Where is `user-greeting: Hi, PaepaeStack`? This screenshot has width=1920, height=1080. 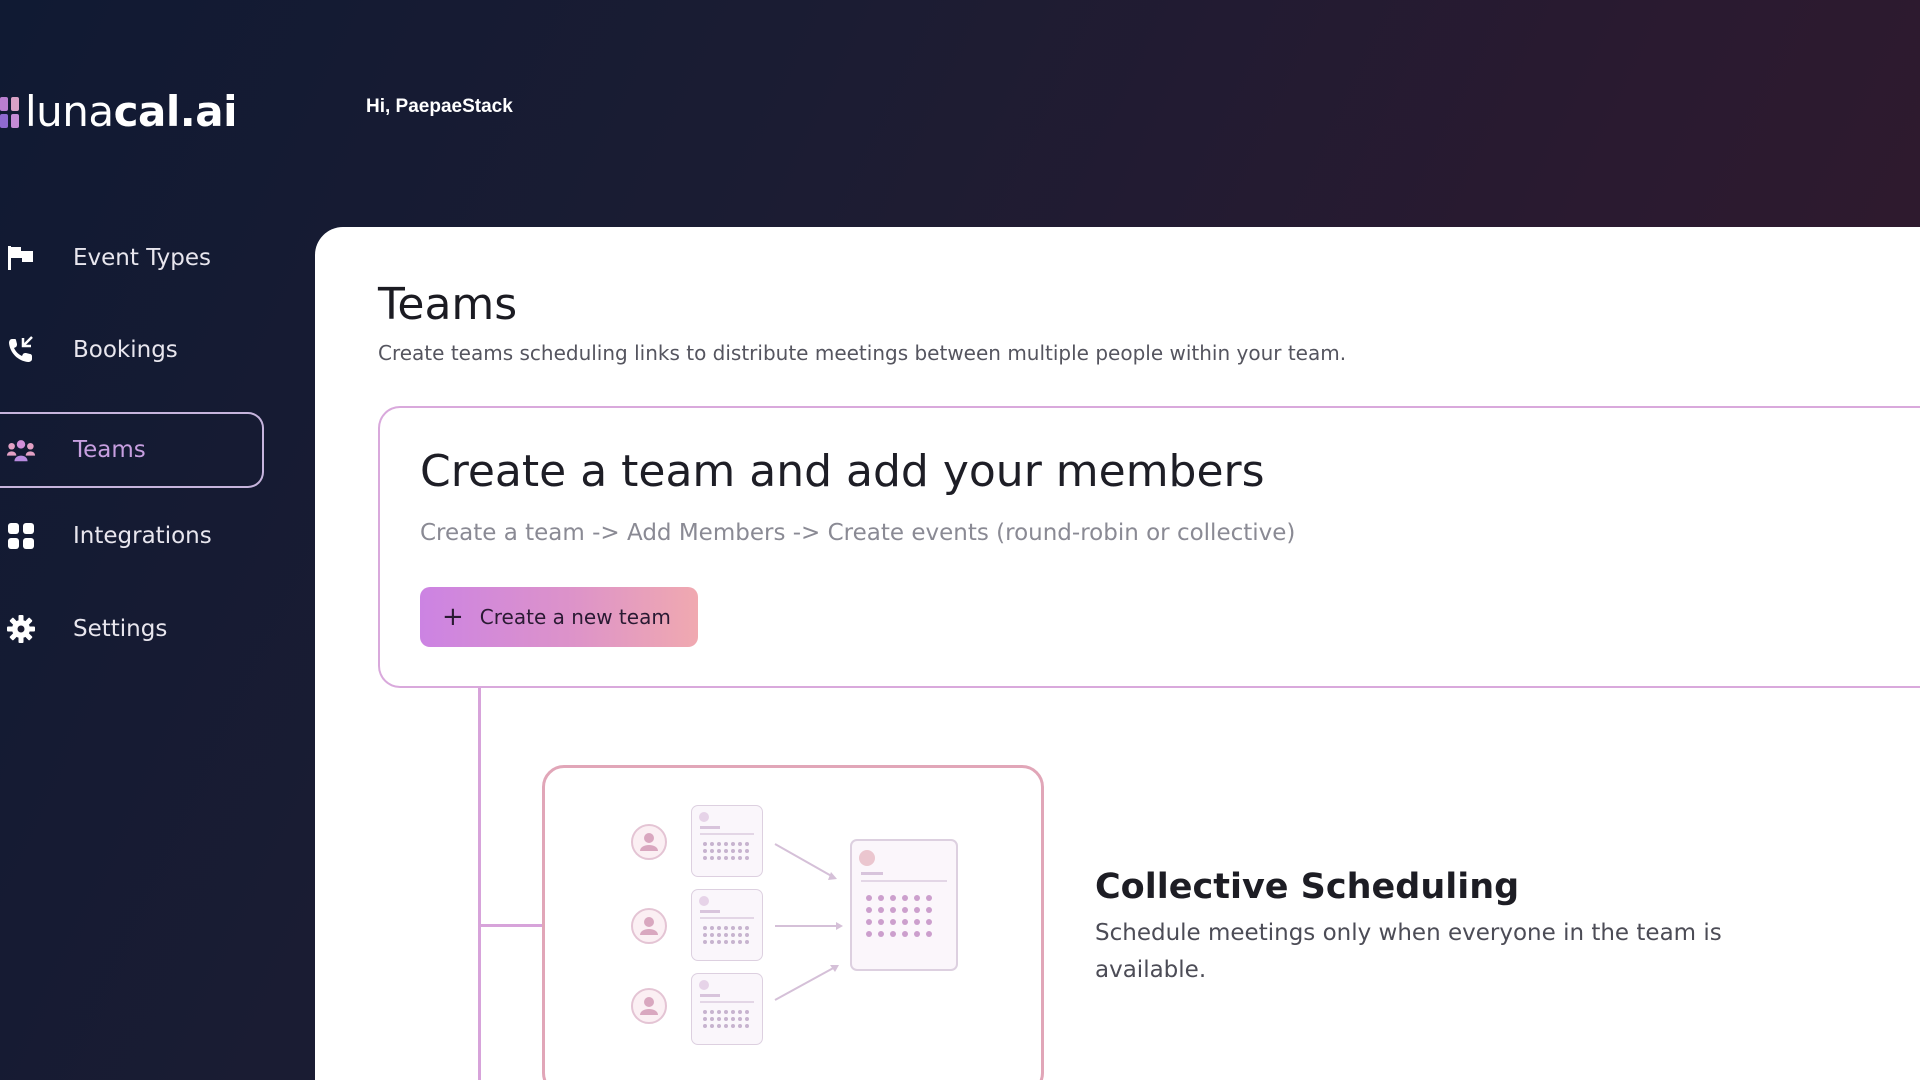
user-greeting: Hi, PaepaeStack is located at coordinates (439, 106).